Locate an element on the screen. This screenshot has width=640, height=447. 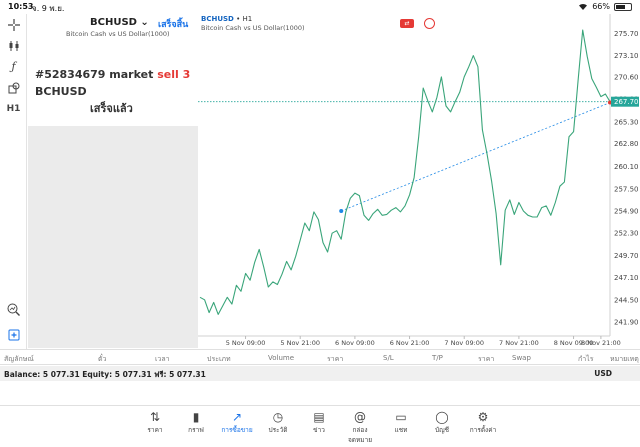
tab-8: ⚙ การตั้งค่า is located at coordinates (483, 422).